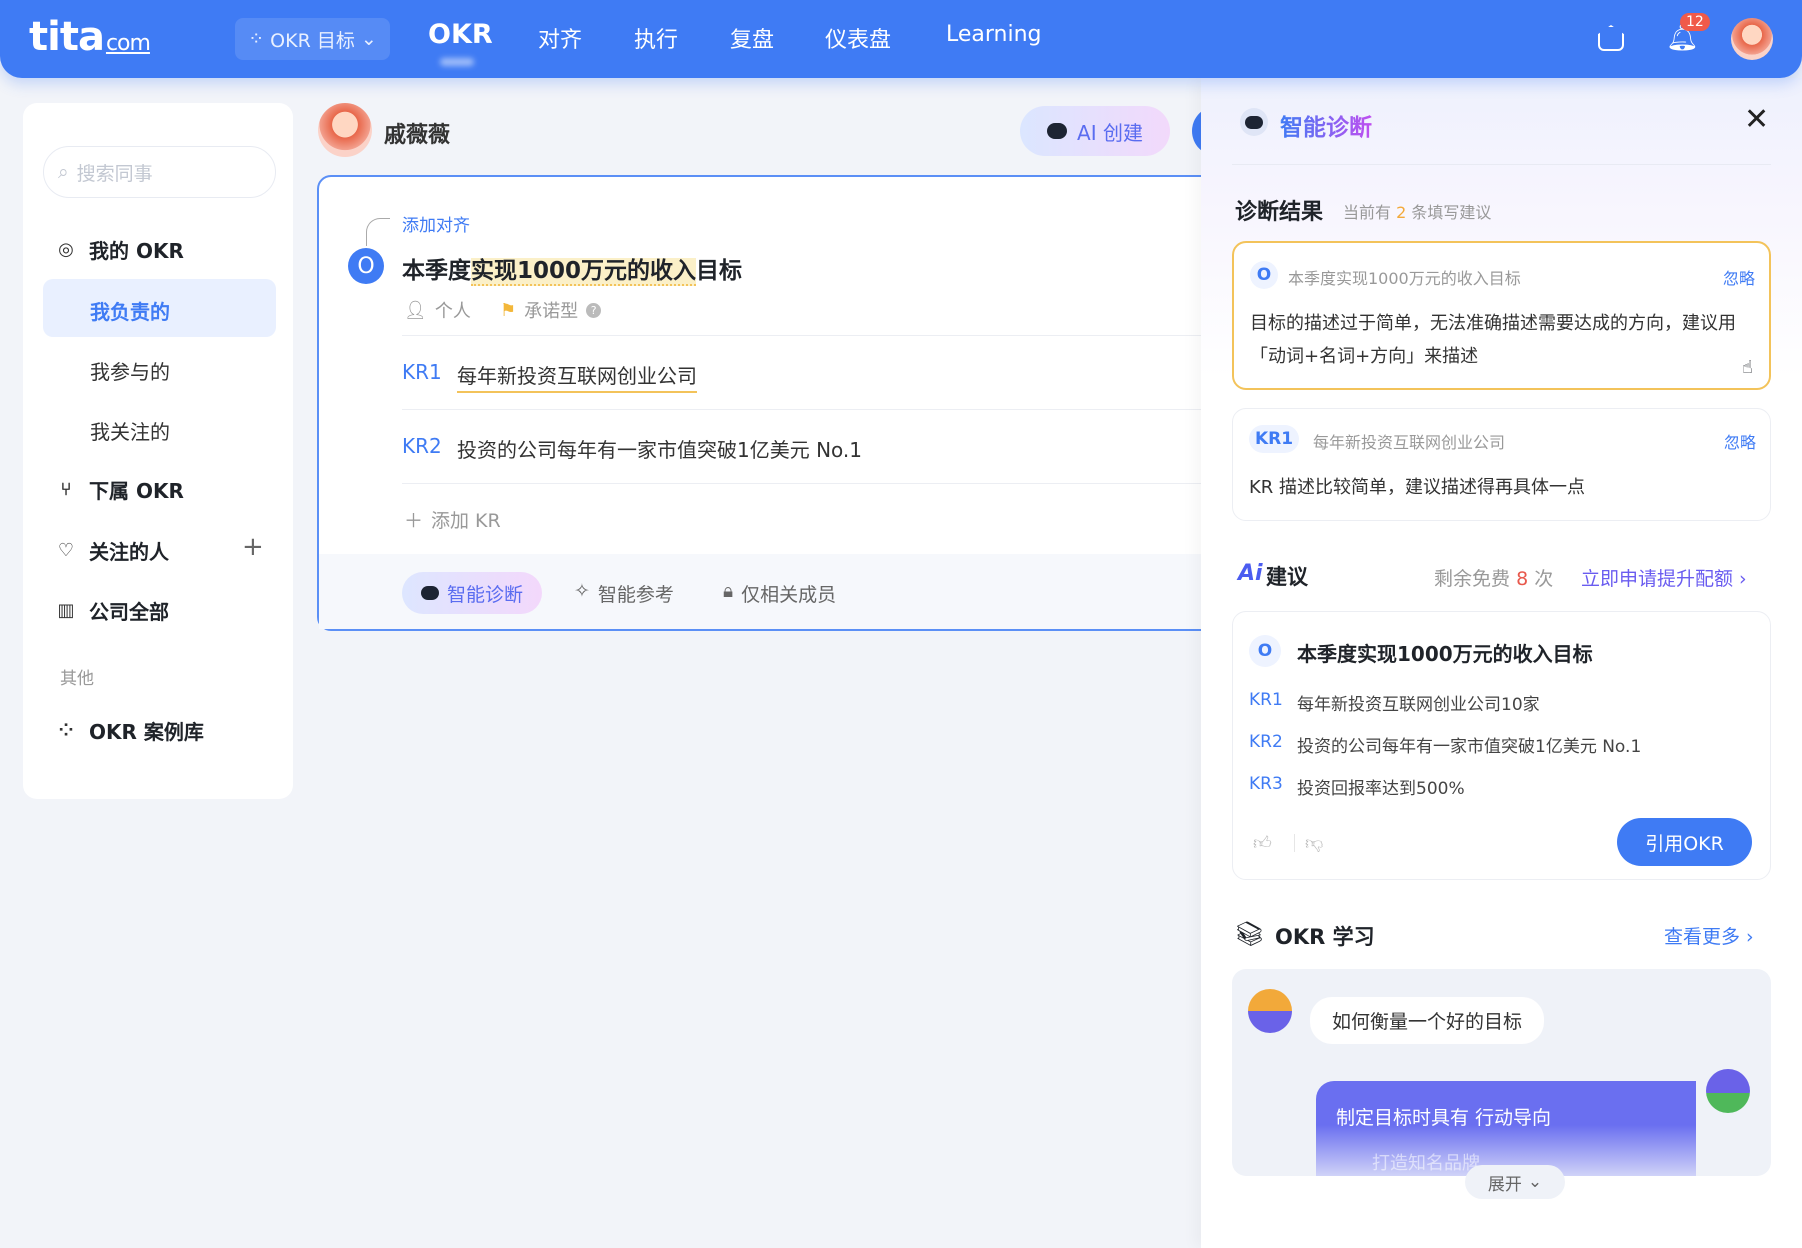 The height and width of the screenshot is (1248, 1802). I want to click on category-label: 承诺型, so click(551, 311).